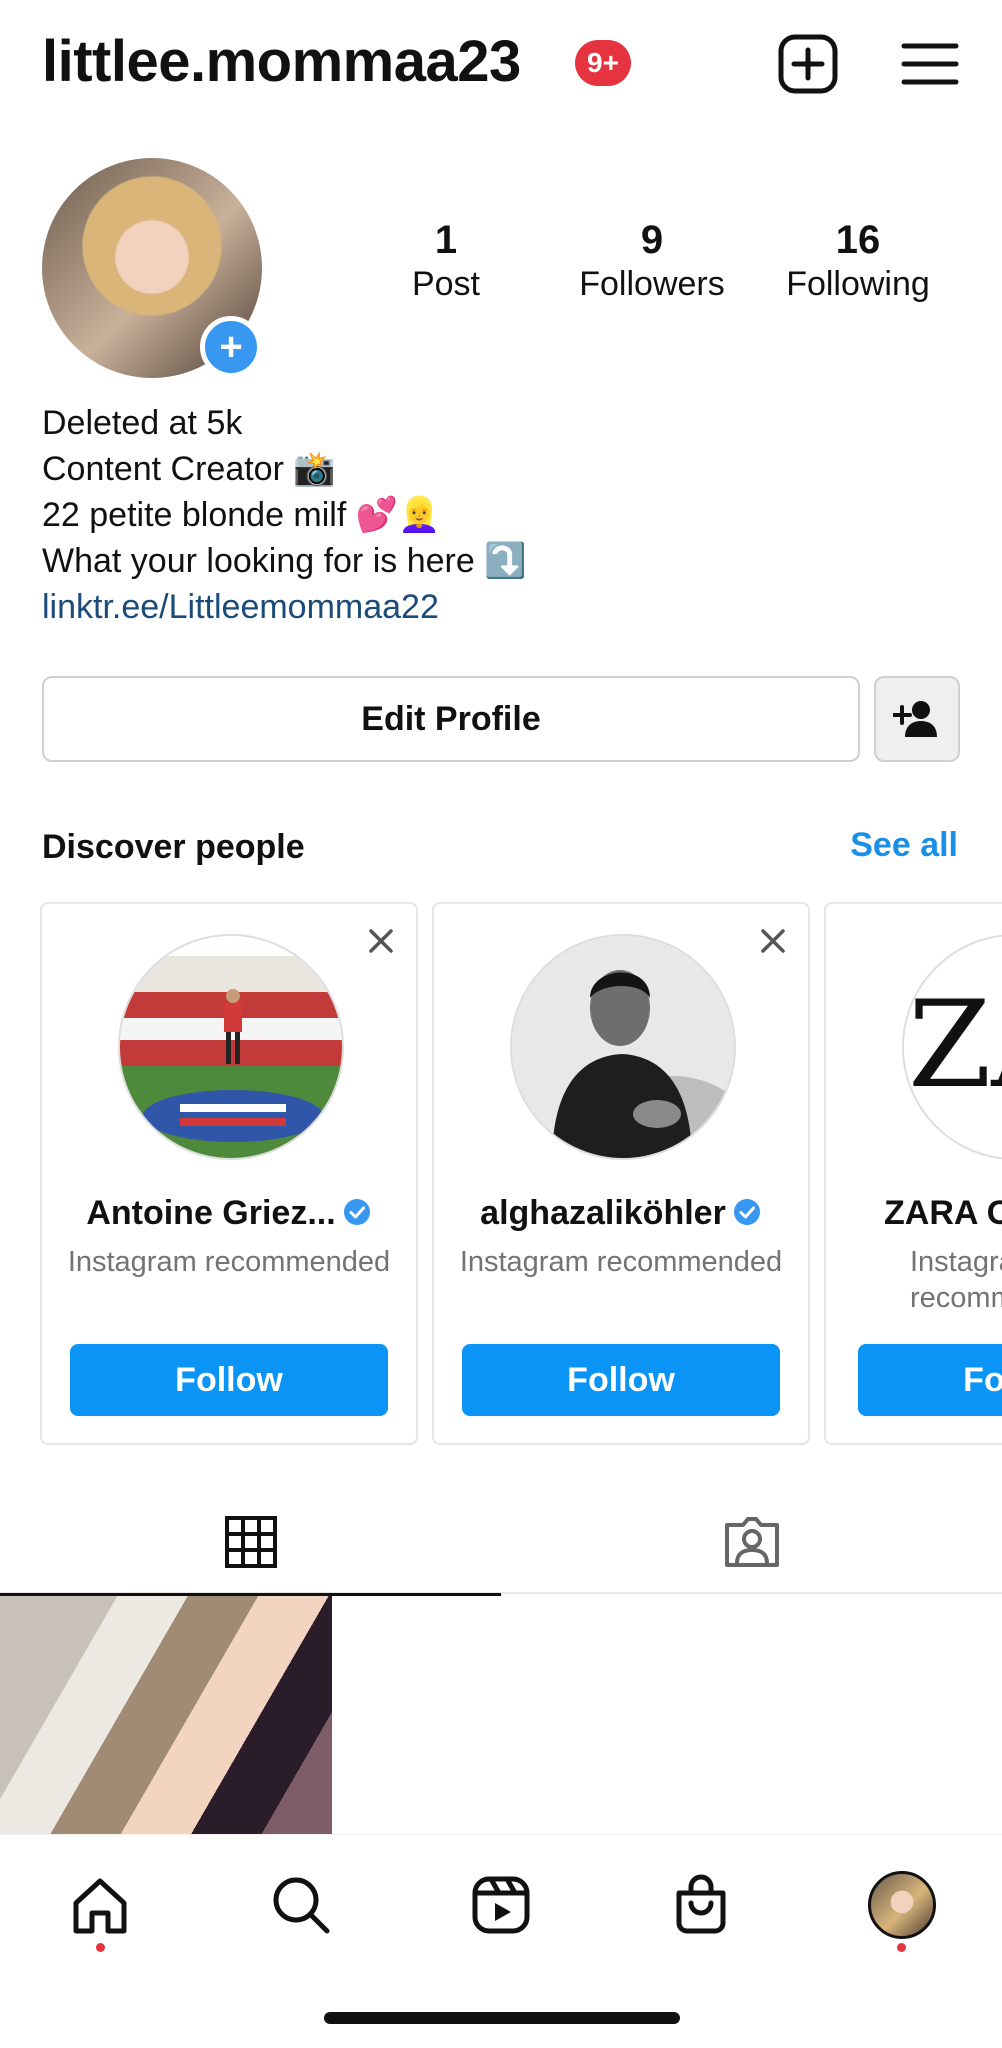  Describe the element at coordinates (142, 423) in the screenshot. I see `bio-line: Deleted at 5k` at that location.